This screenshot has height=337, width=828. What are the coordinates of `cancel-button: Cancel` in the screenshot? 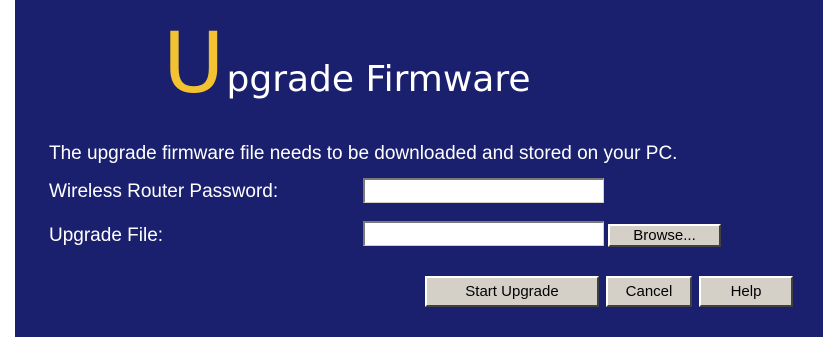 It's located at (649, 291).